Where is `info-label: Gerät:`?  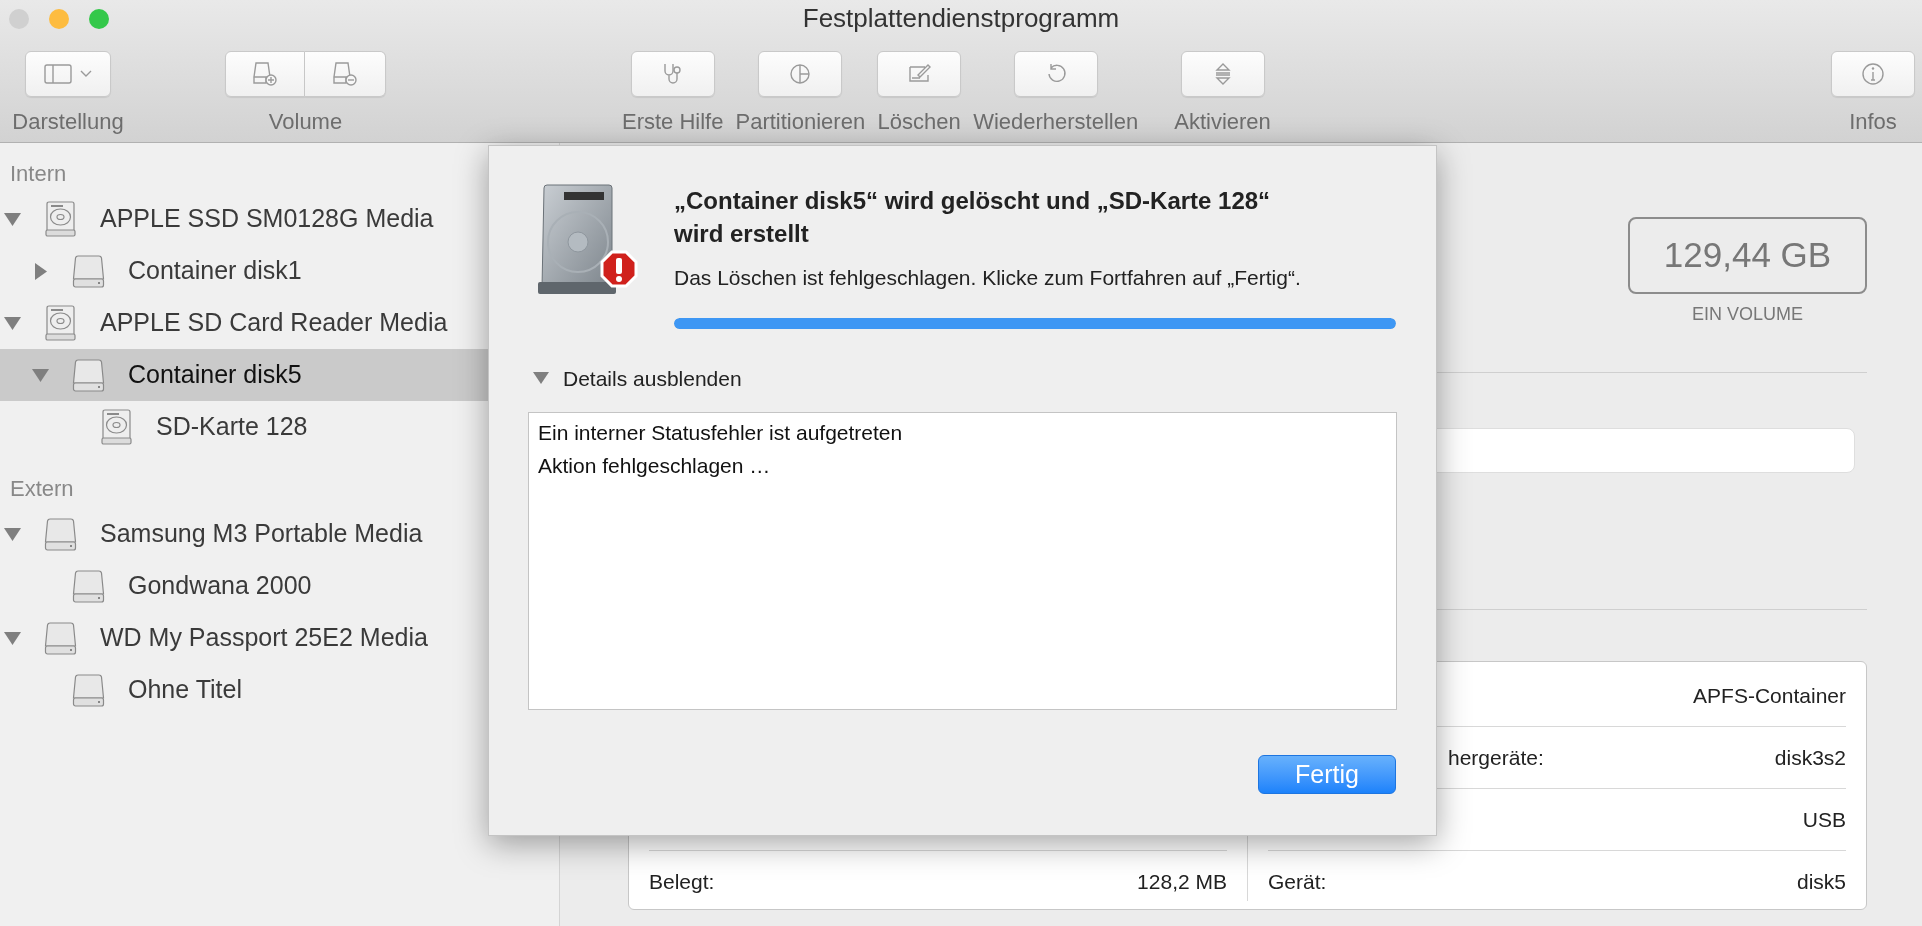
info-label: Gerät: is located at coordinates (1297, 882).